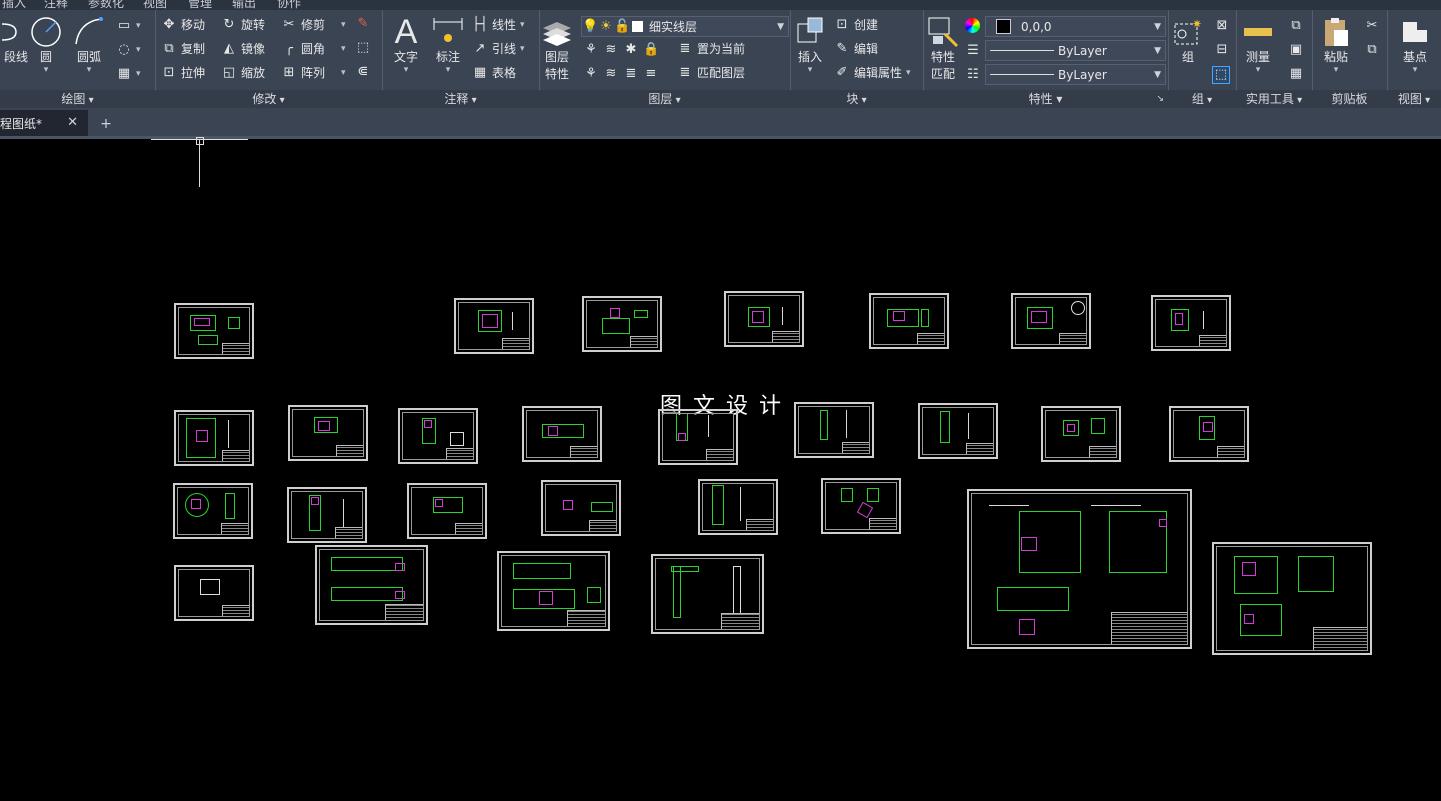  Describe the element at coordinates (557, 49) in the screenshot. I see `layer-properties-button: 图层 特性` at that location.